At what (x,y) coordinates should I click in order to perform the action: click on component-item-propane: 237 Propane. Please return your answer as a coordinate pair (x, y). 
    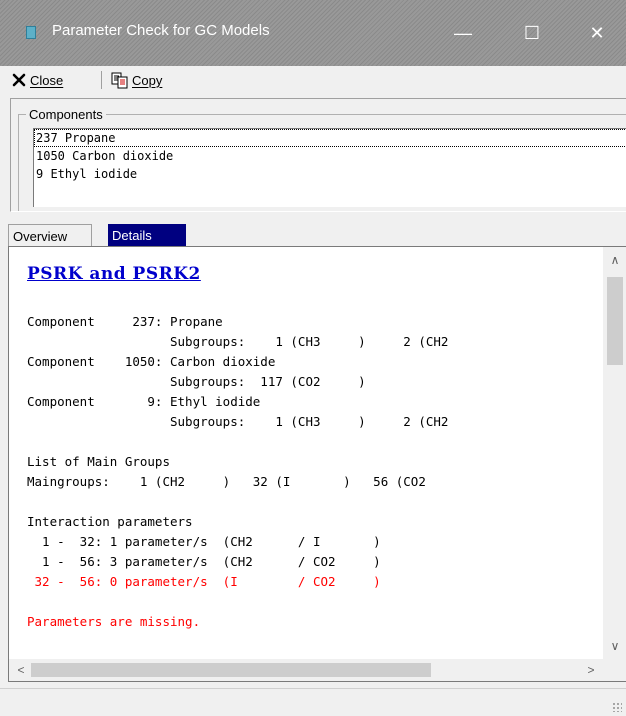
    Looking at the image, I should click on (330, 138).